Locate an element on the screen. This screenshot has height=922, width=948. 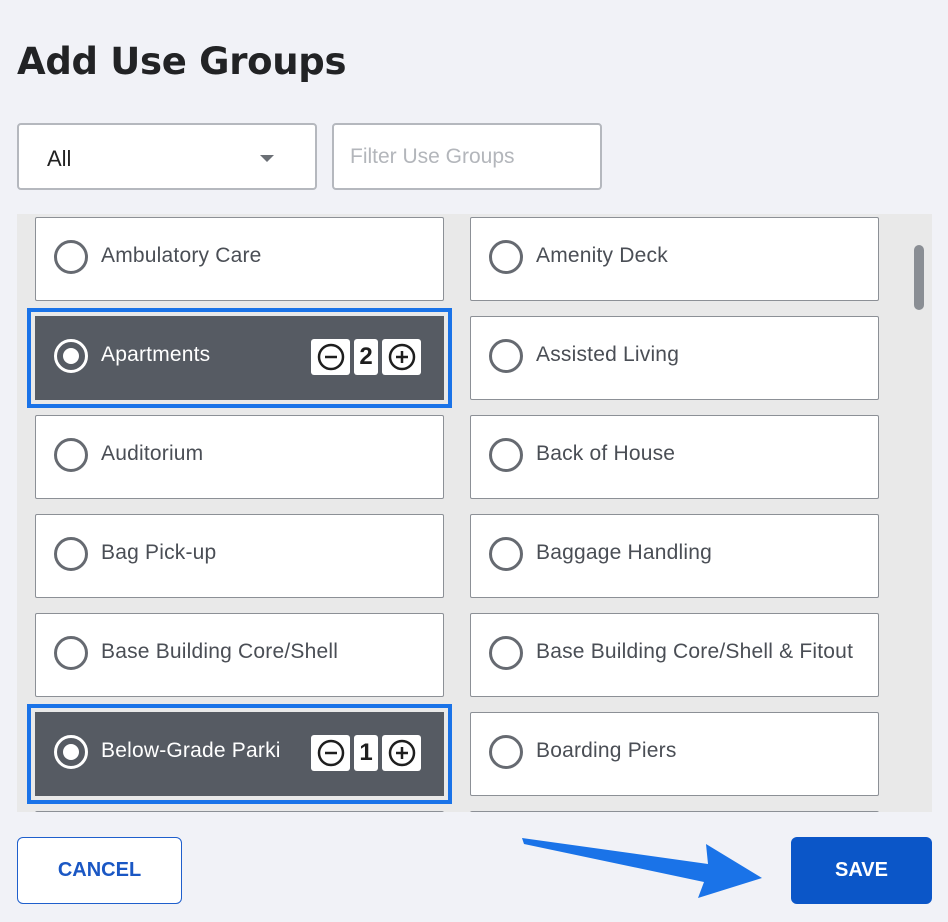
use-group-label: Below-Grade Parki is located at coordinates (191, 750).